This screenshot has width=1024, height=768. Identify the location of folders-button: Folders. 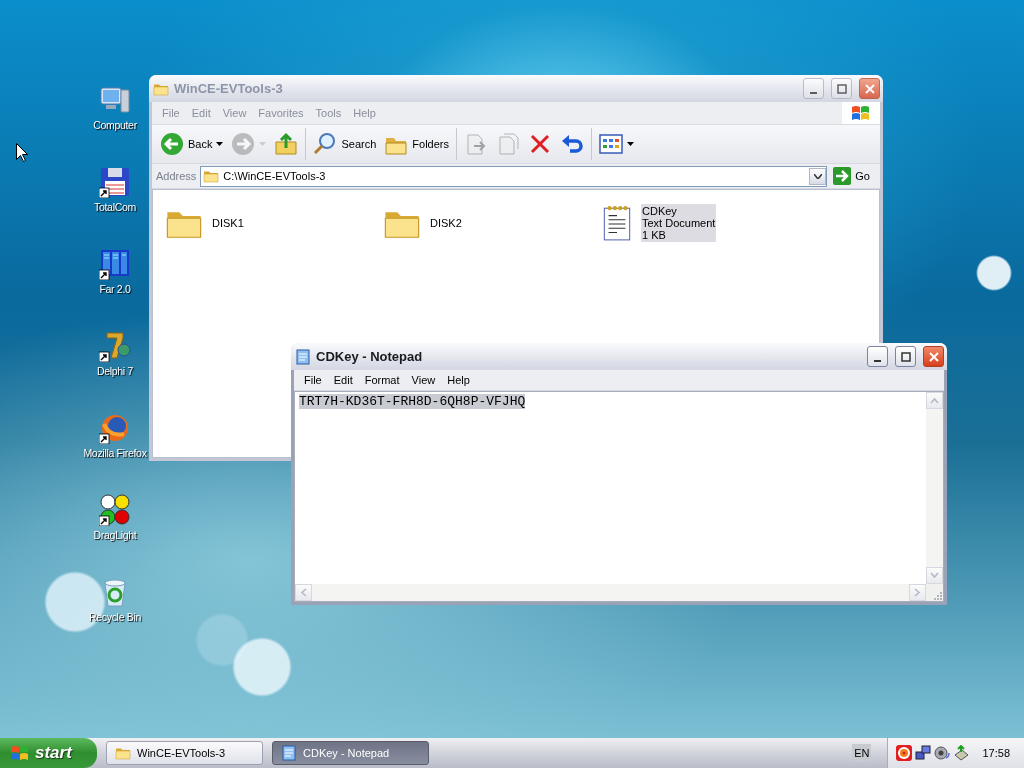
(416, 144).